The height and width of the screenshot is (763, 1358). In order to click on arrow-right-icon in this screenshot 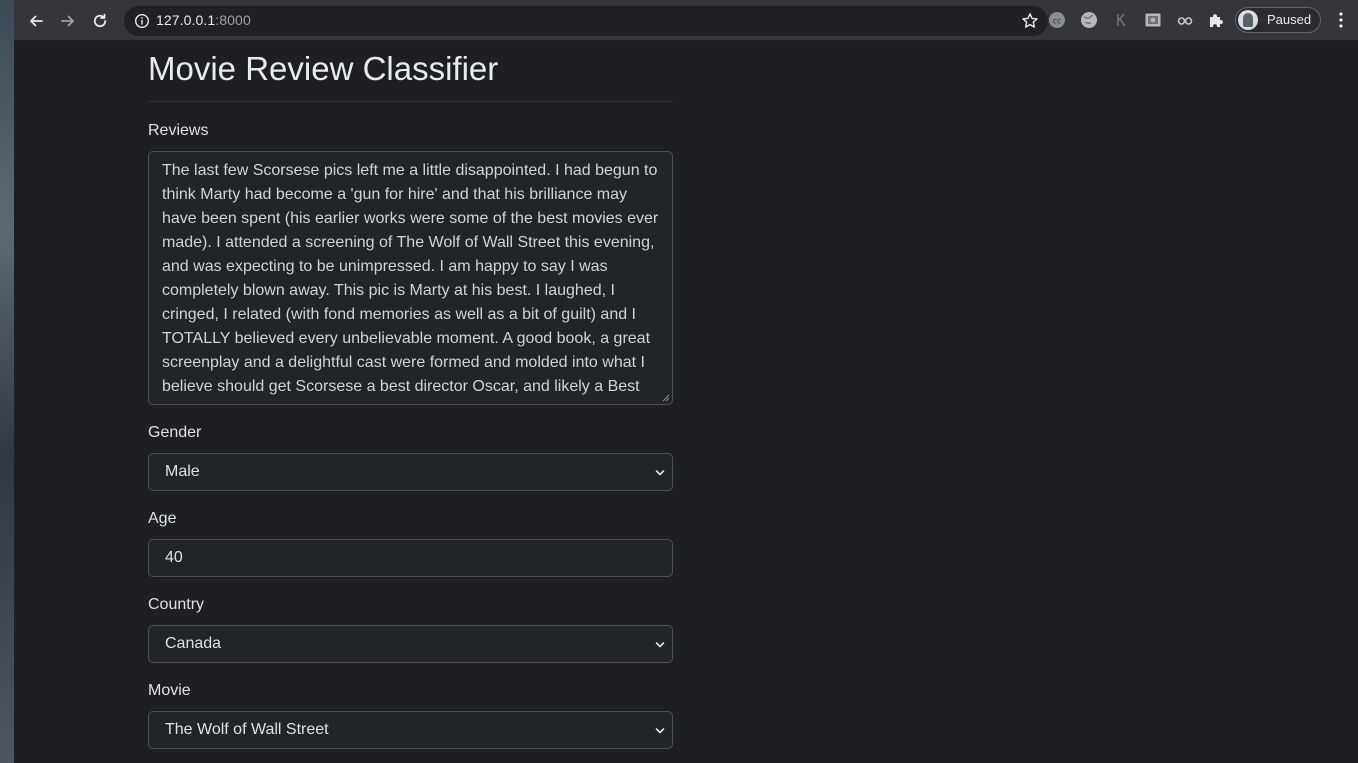, I will do `click(67, 21)`.